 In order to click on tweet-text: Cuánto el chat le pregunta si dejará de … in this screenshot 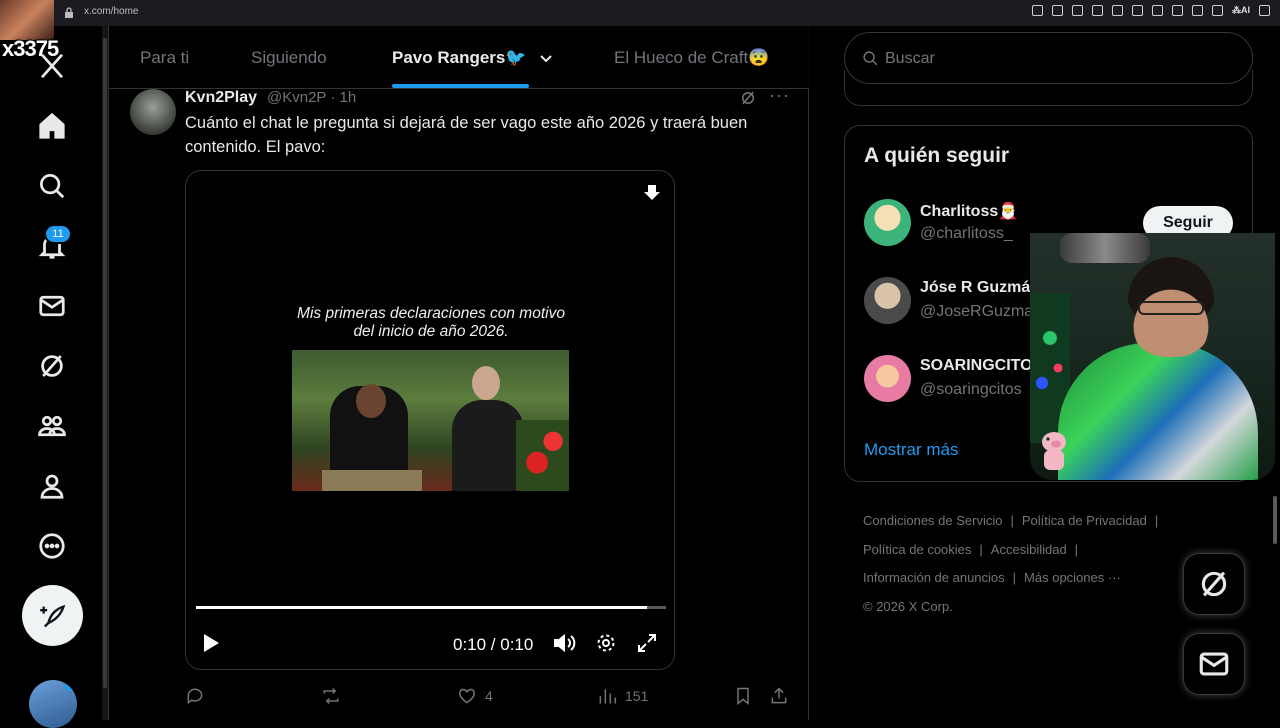, I will do `click(466, 135)`.